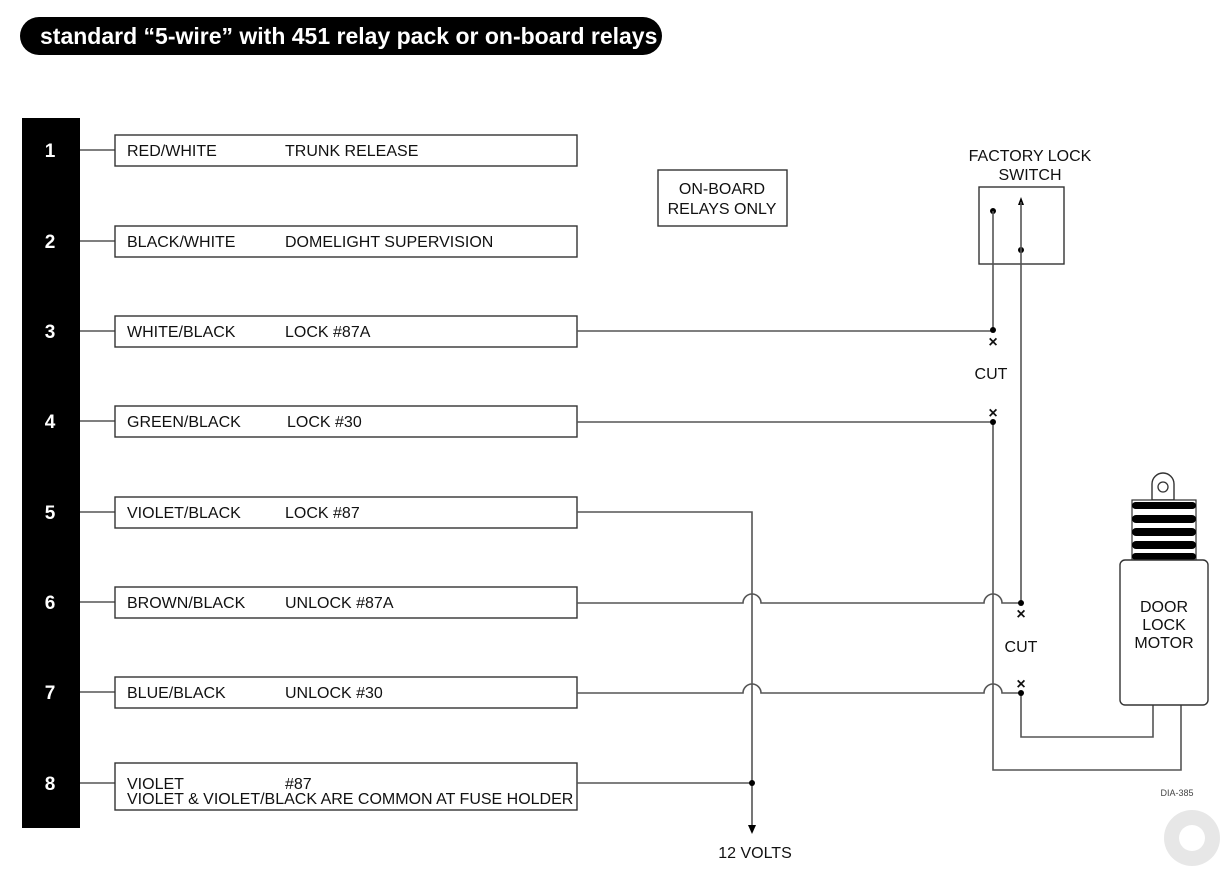 This screenshot has width=1221, height=873. I want to click on door-lock-motor: DOOR LOCK MOTOR, so click(1164, 589).